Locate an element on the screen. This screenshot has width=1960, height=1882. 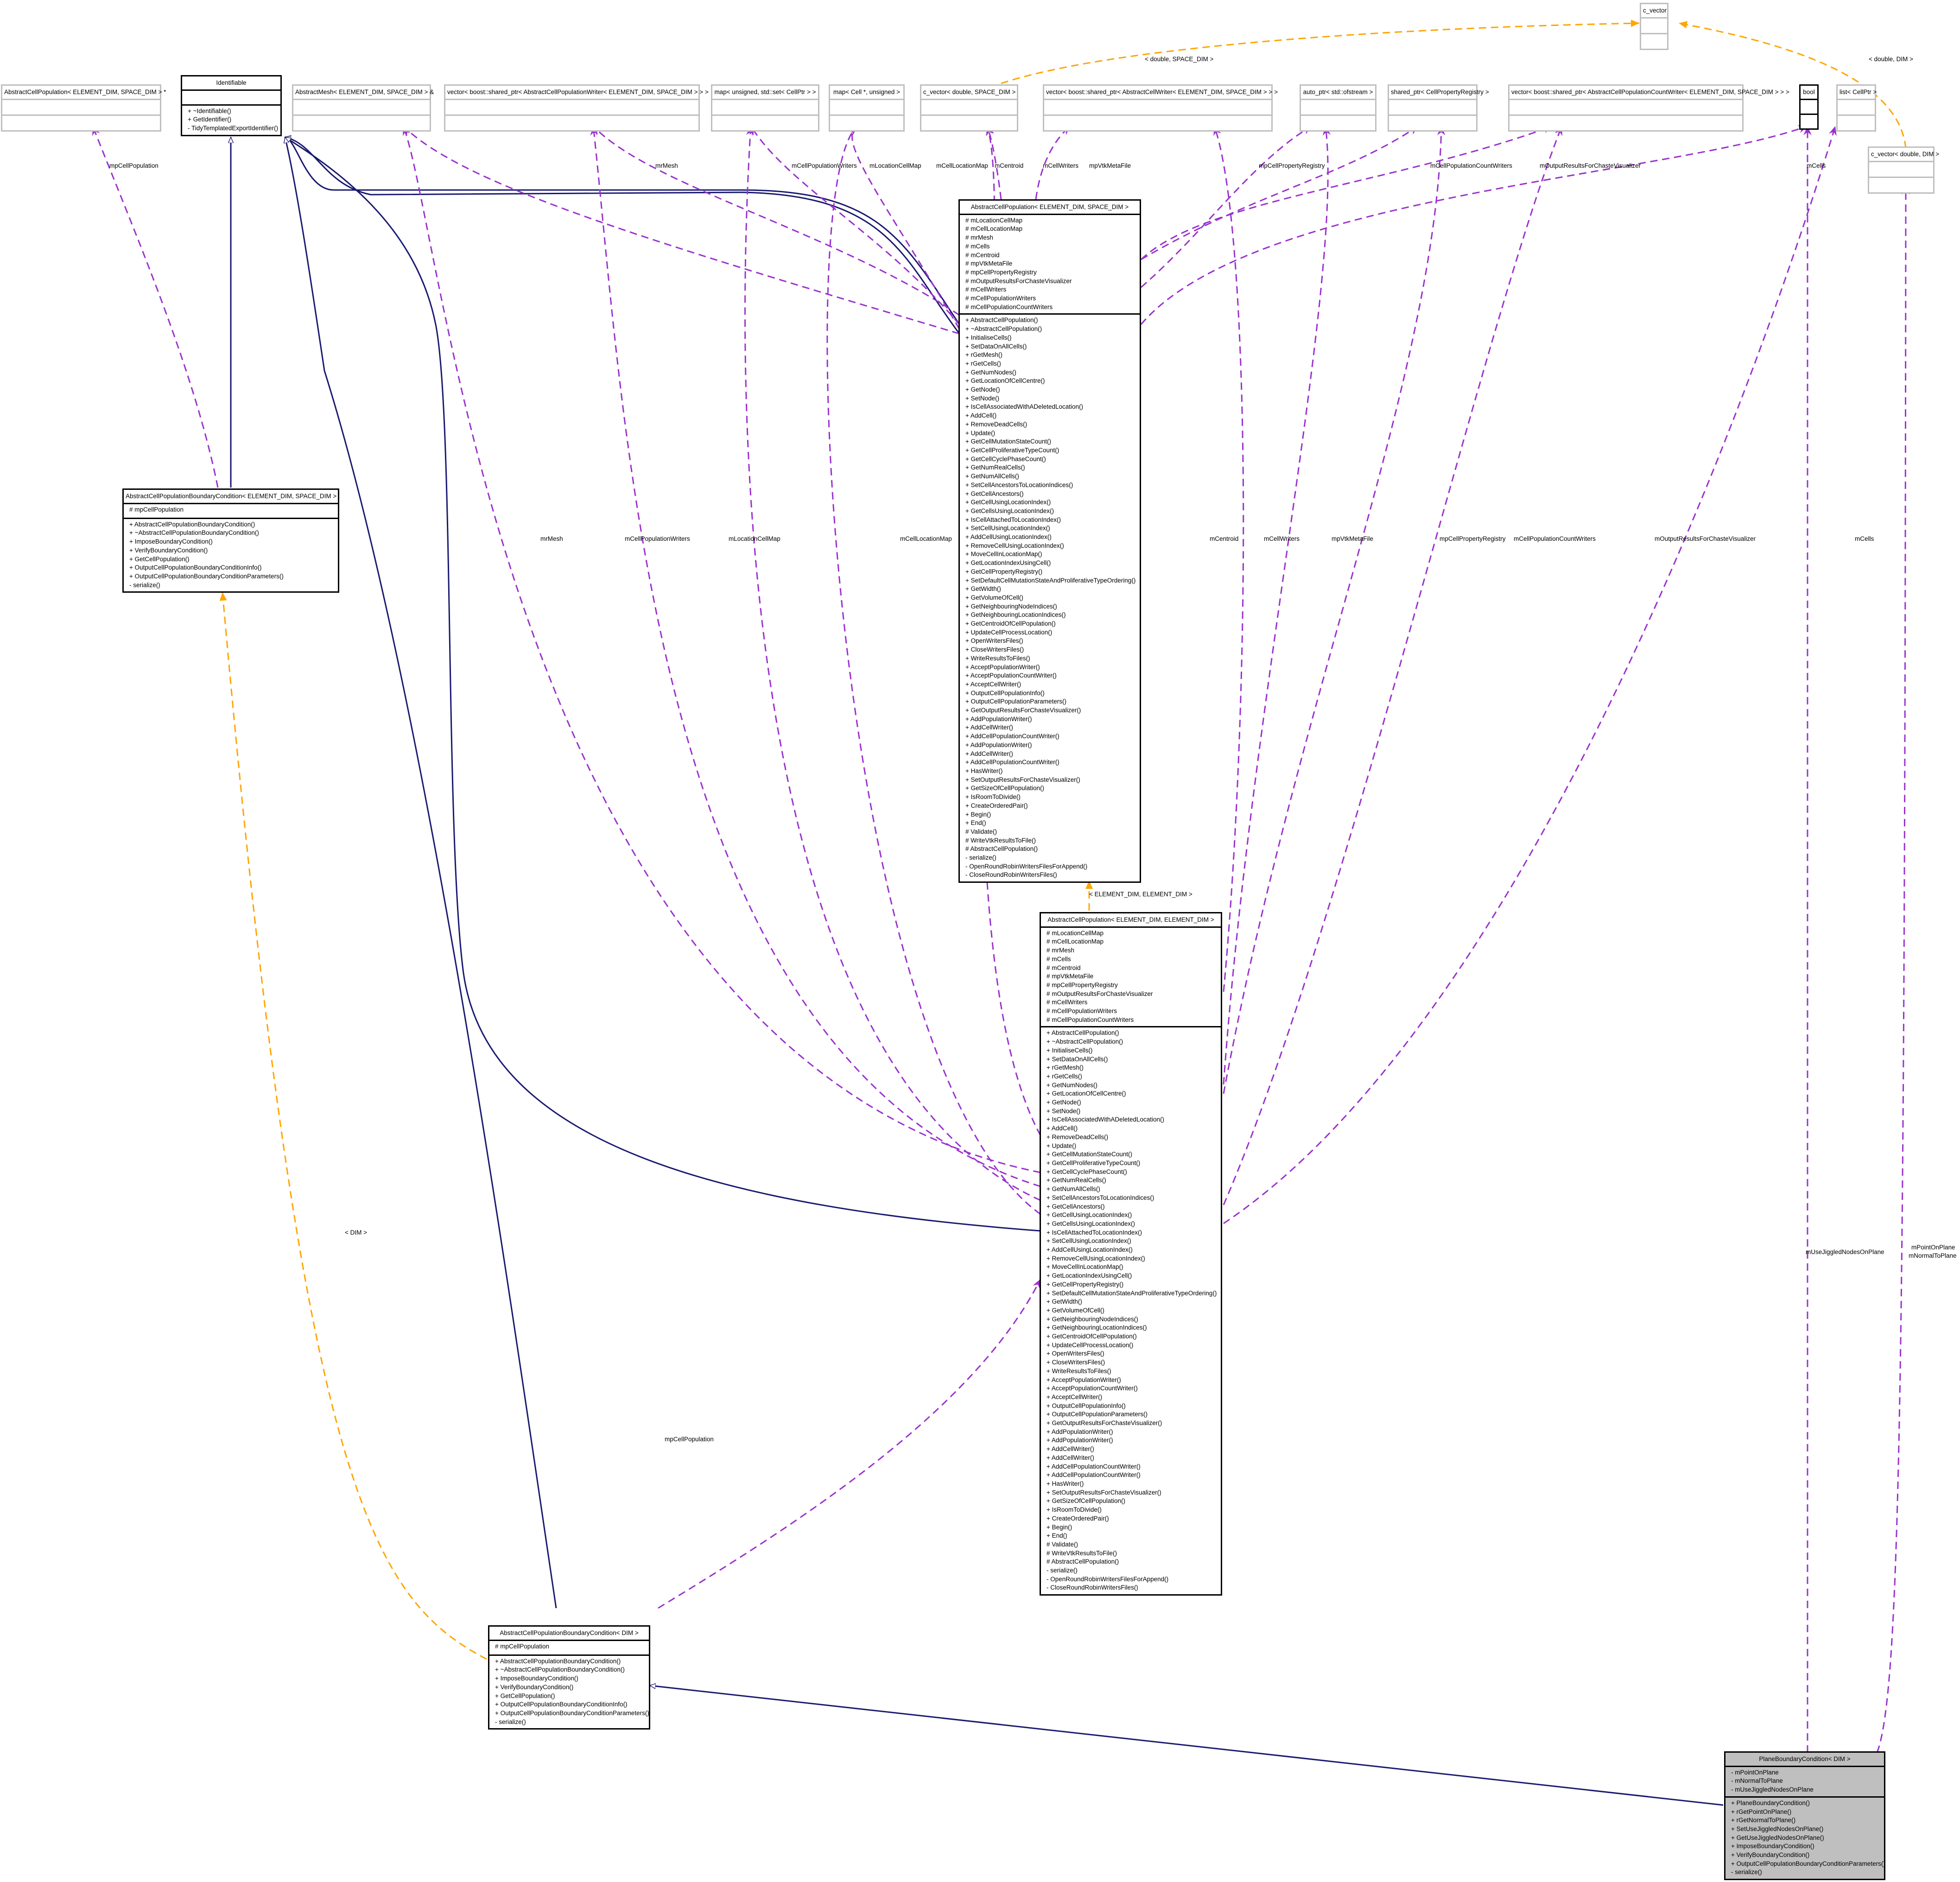
attribute: # mLocationCellMap is located at coordinates (1075, 933).